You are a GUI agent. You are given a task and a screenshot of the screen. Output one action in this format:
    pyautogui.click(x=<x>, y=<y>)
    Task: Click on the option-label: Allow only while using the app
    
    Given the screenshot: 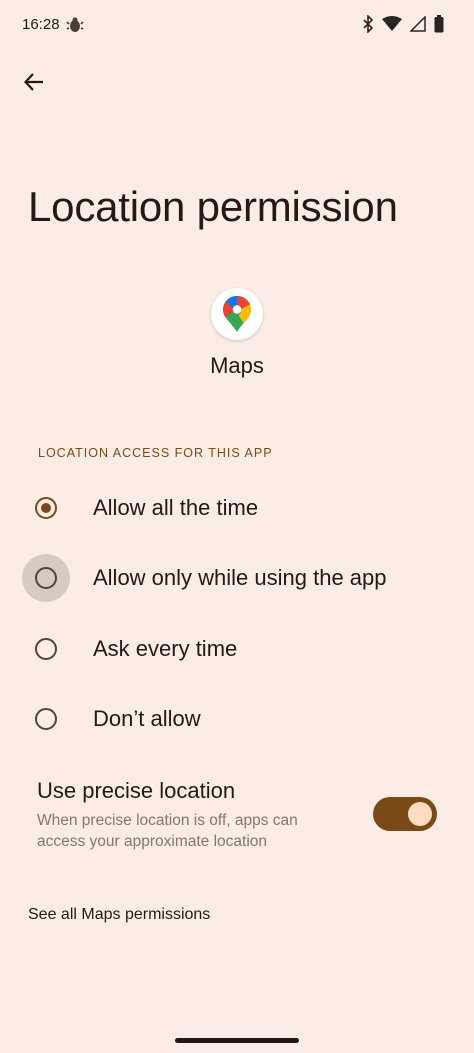 What is the action you would take?
    pyautogui.click(x=240, y=577)
    